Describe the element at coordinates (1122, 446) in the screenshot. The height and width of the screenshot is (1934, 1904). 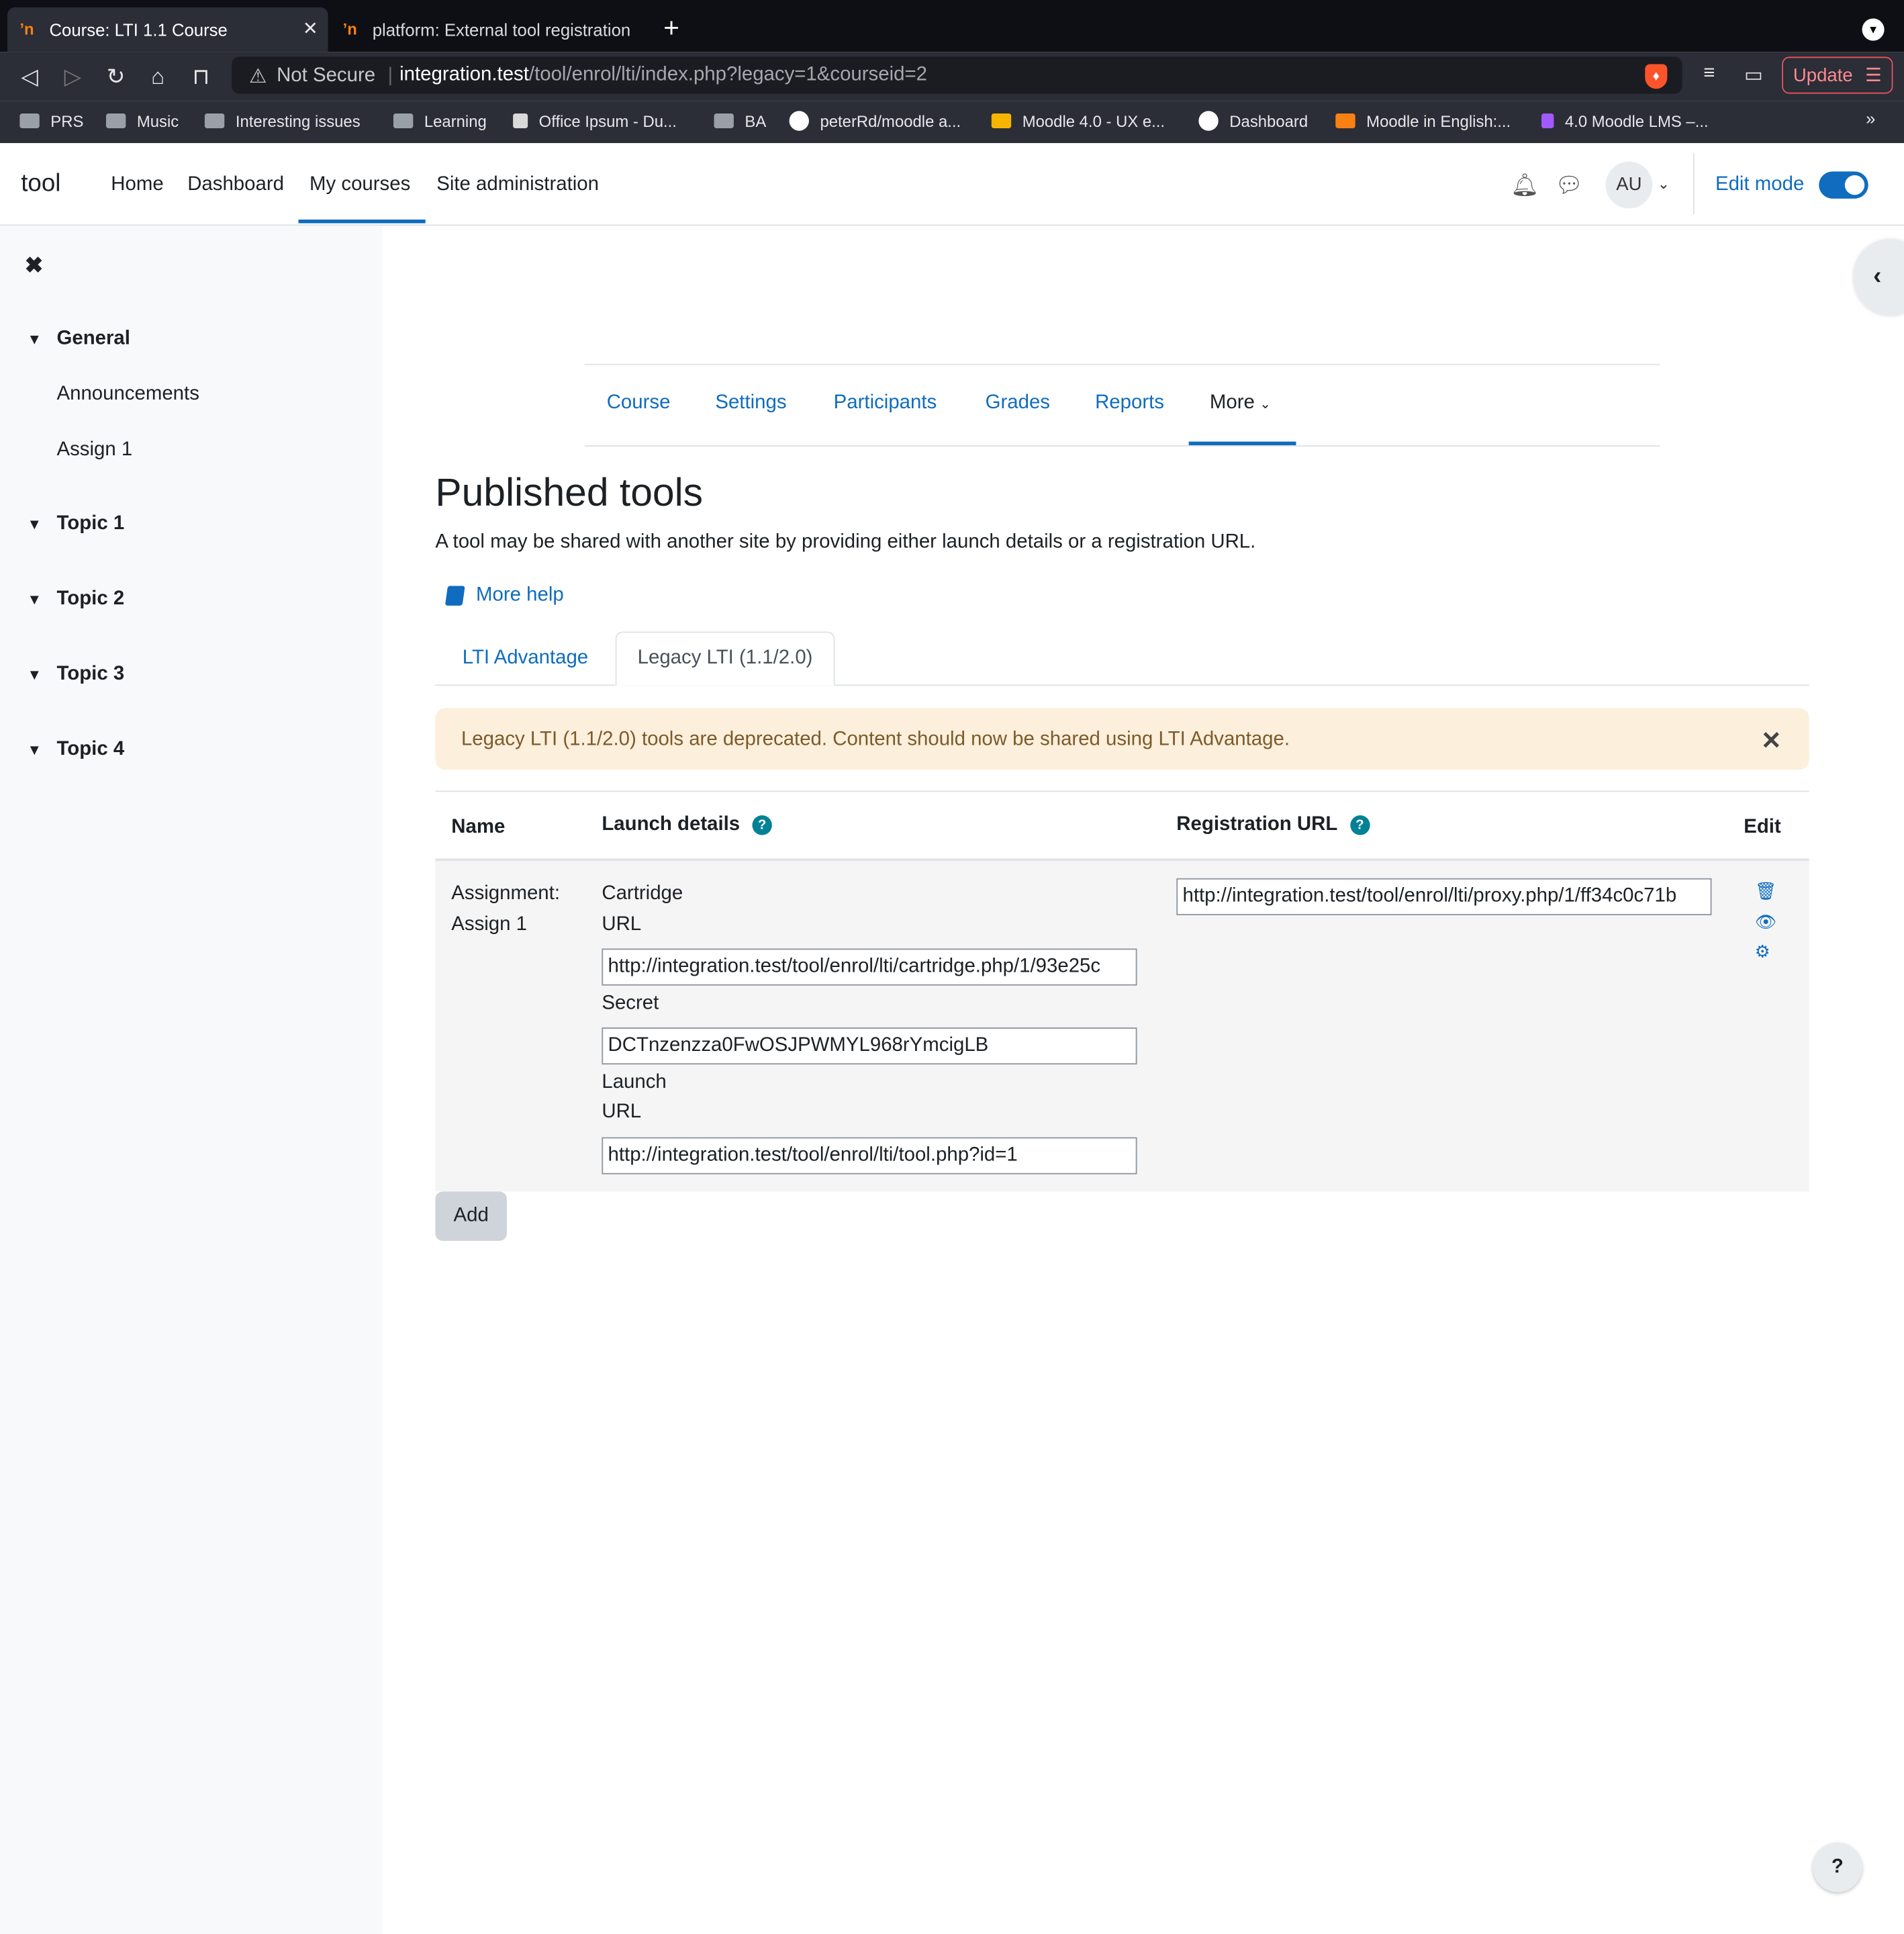
I see `secondary-nav-border` at that location.